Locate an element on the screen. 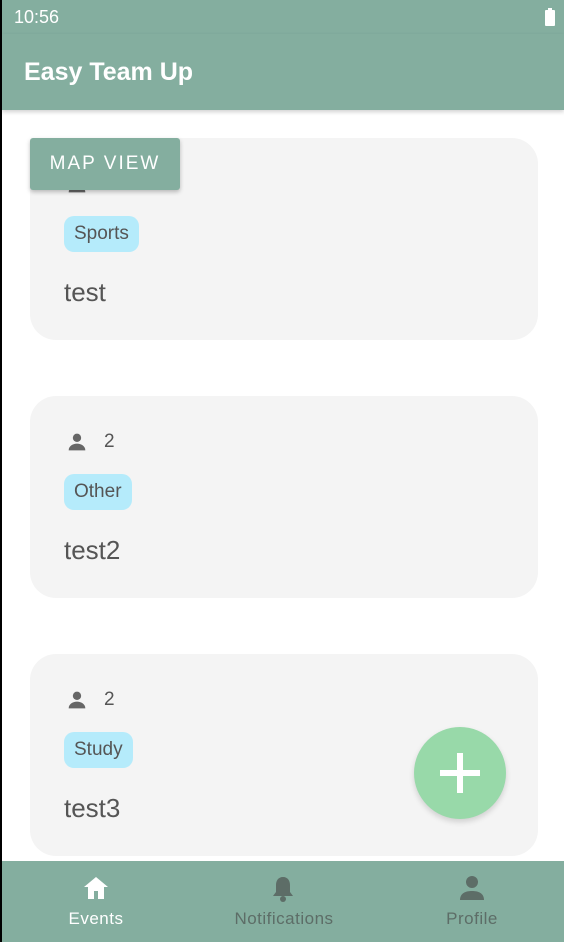  app-title: Easy Team Up is located at coordinates (109, 72).